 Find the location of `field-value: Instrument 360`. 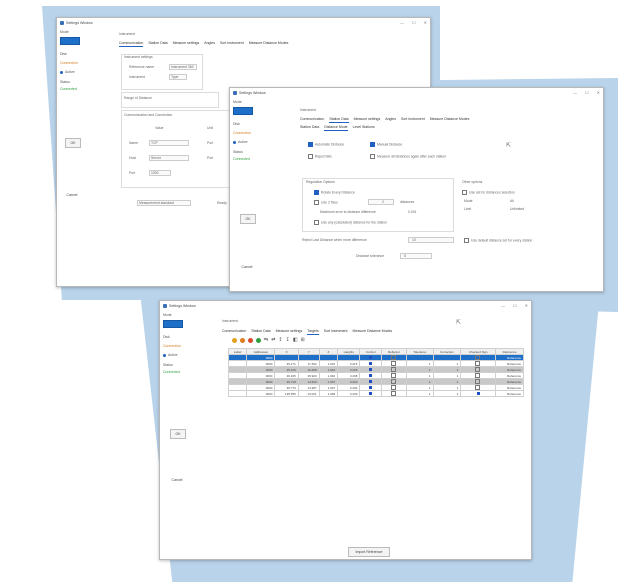

field-value: Instrument 360 is located at coordinates (182, 67).